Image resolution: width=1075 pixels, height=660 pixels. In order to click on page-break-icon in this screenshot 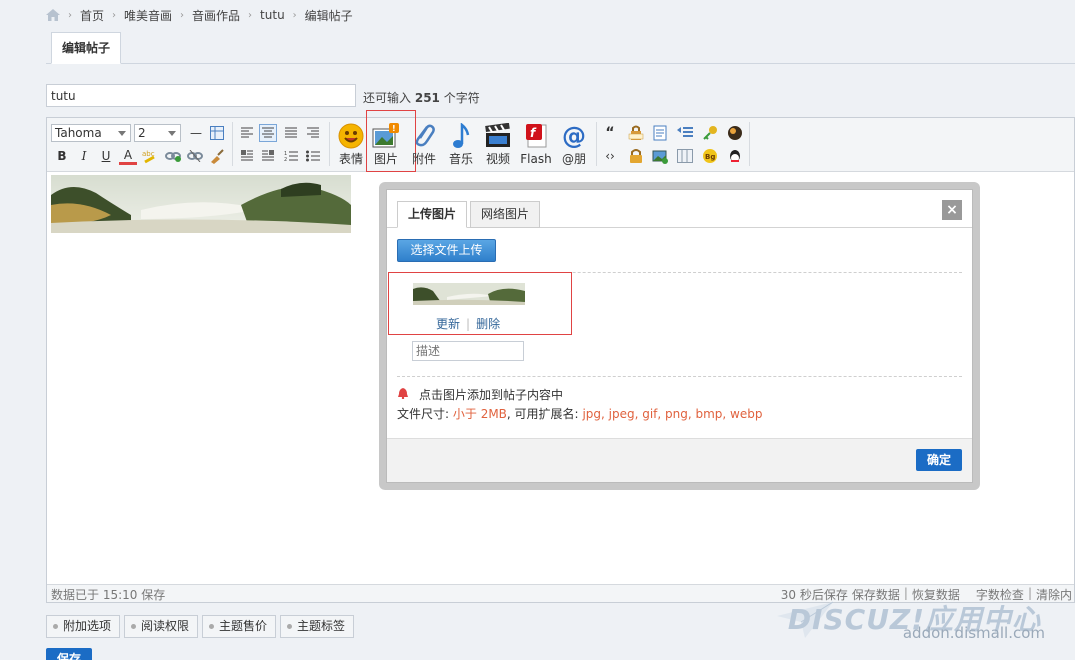, I will do `click(685, 156)`.